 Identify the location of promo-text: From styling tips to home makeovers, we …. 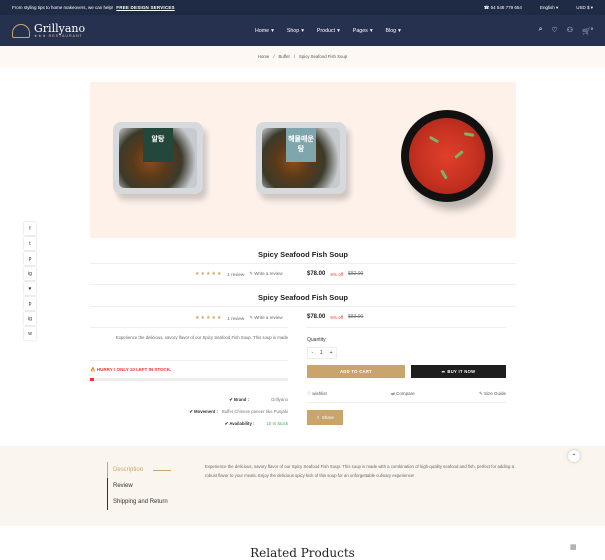
(93, 7).